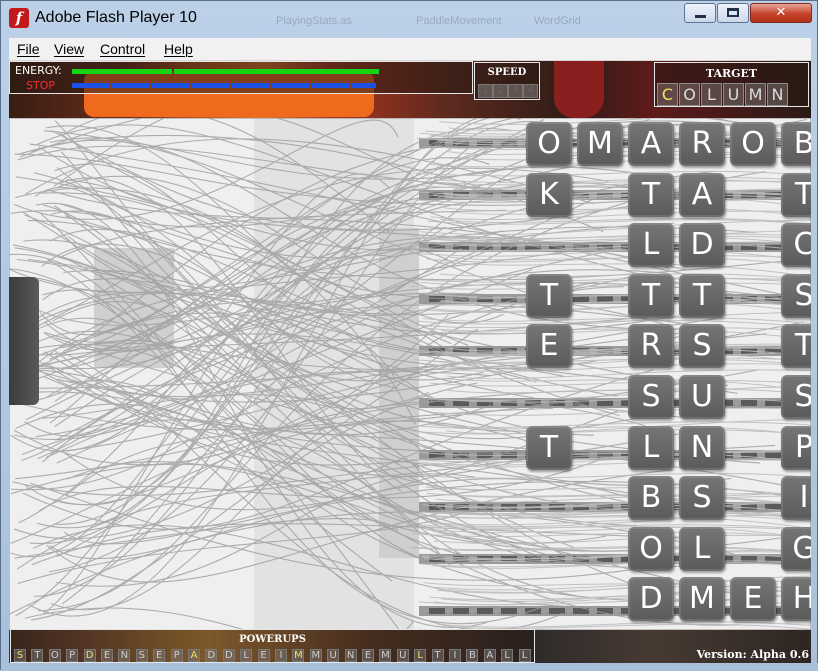 This screenshot has height=671, width=818. Describe the element at coordinates (755, 94) in the screenshot. I see `target-letter: M` at that location.